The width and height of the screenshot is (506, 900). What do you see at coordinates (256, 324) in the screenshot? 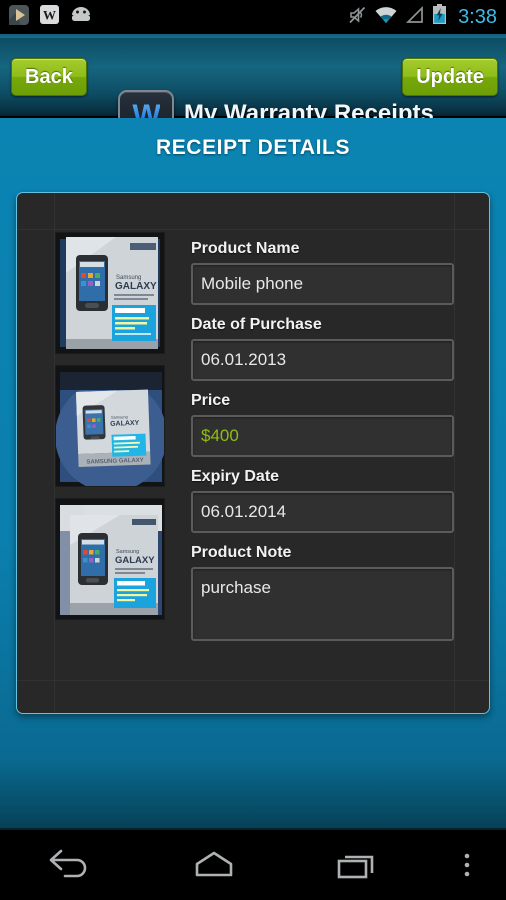
I see `date-of-purchase-label: Date of Purchase` at bounding box center [256, 324].